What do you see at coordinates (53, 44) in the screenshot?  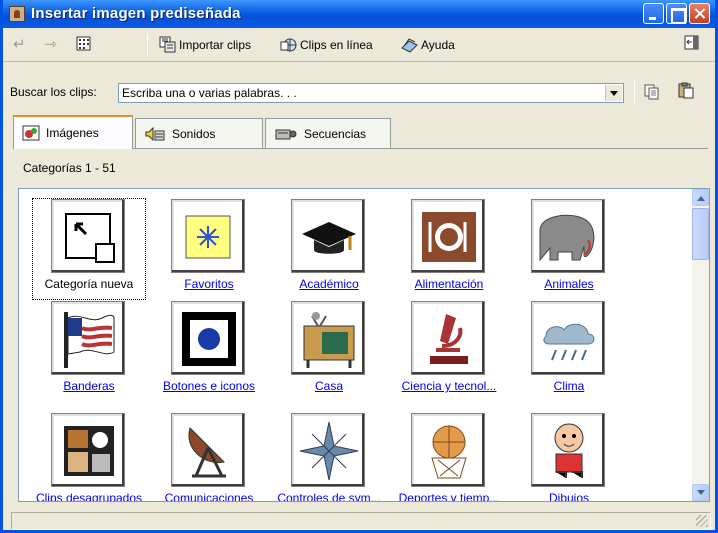 I see `arrow-forward-icon: ⇾` at bounding box center [53, 44].